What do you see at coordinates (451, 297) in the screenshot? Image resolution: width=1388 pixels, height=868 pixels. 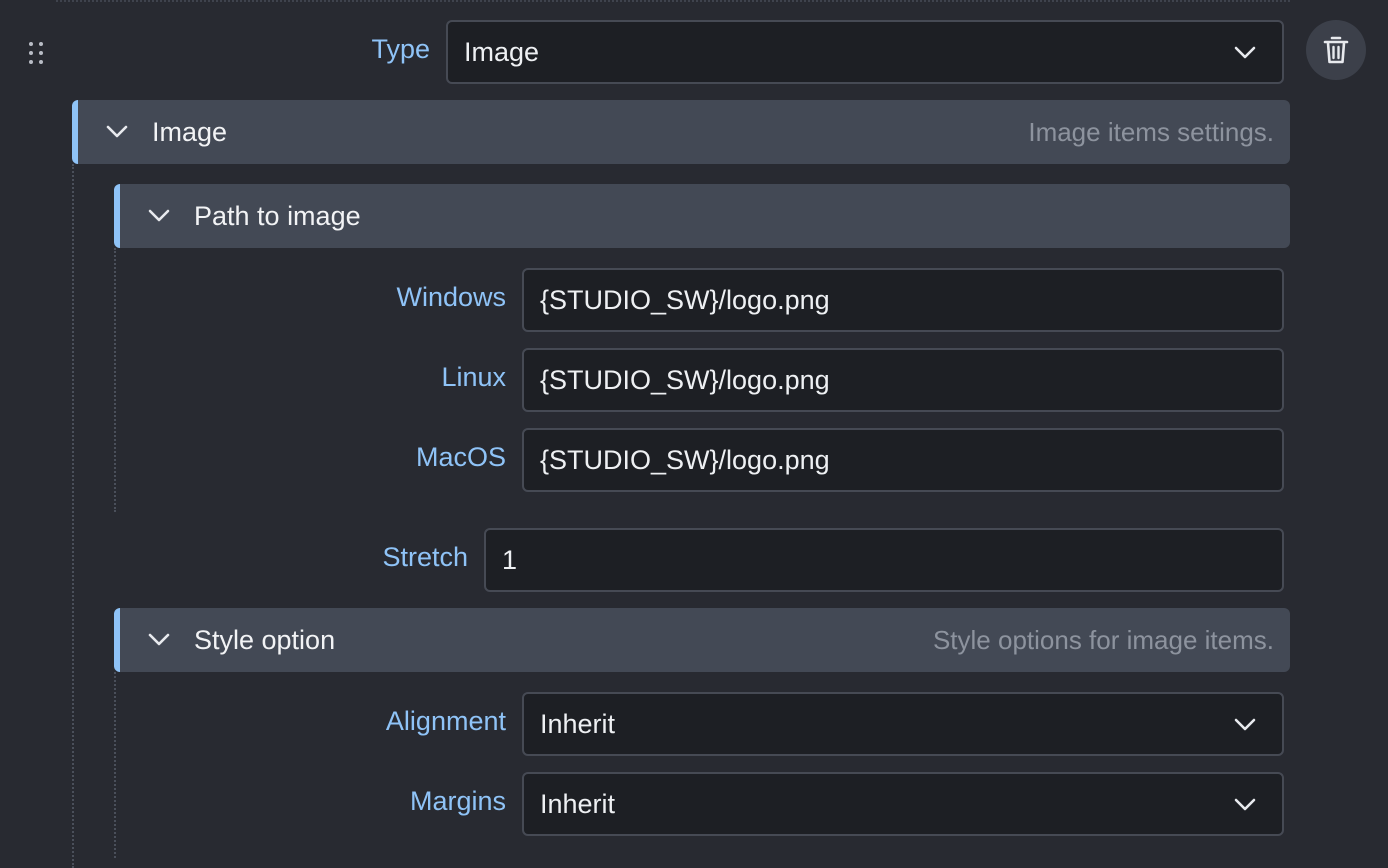 I see `windows-label: Windows` at bounding box center [451, 297].